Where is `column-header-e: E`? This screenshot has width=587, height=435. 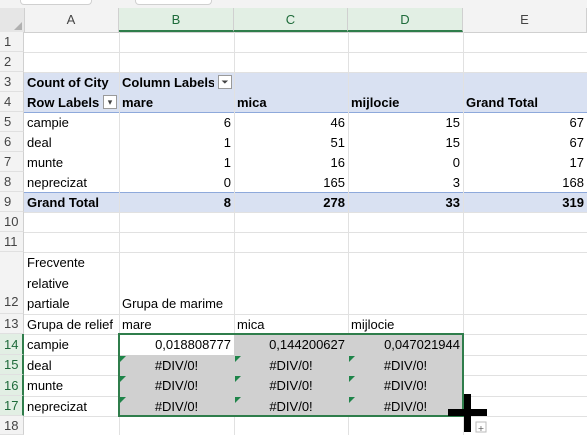 column-header-e: E is located at coordinates (525, 20).